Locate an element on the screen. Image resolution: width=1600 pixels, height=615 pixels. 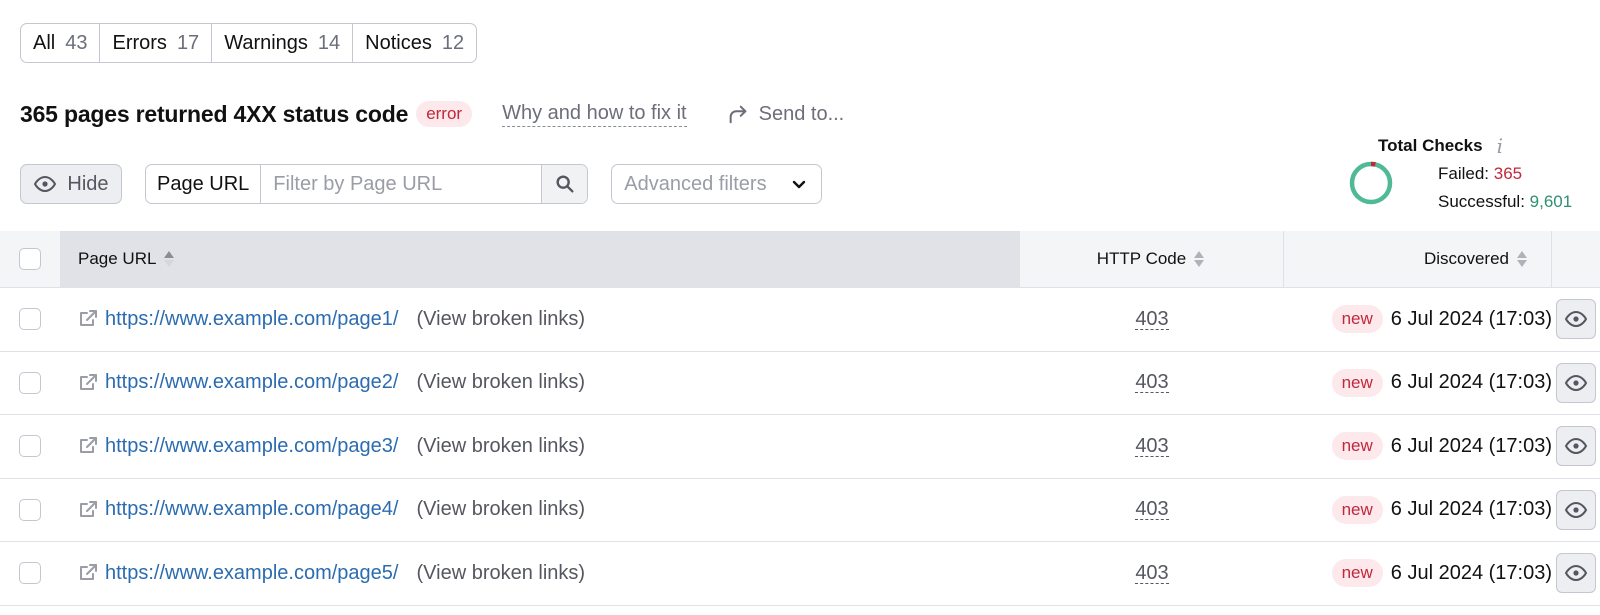
select-all-checkbox is located at coordinates (30, 259).